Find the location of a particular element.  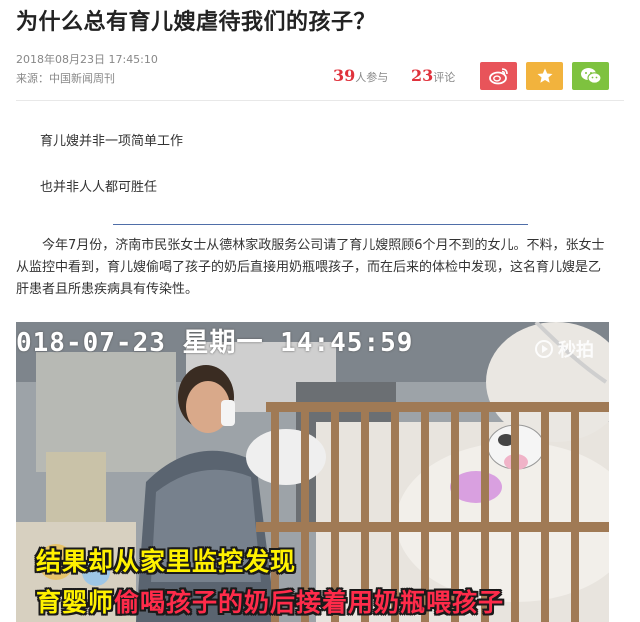

watermark: 秒拍 is located at coordinates (564, 349).